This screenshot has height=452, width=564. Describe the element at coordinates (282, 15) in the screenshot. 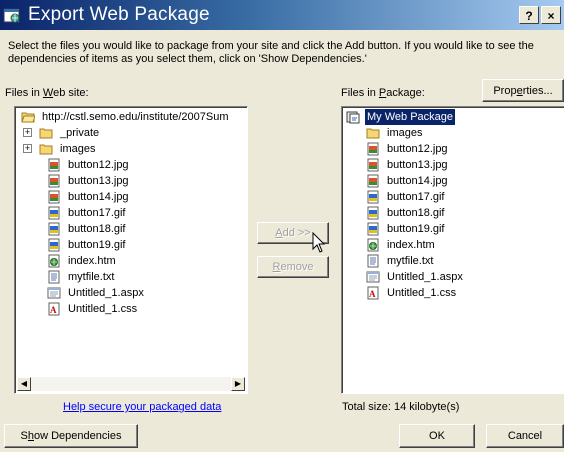

I see `title-bar: Export Web Package ? ×` at that location.